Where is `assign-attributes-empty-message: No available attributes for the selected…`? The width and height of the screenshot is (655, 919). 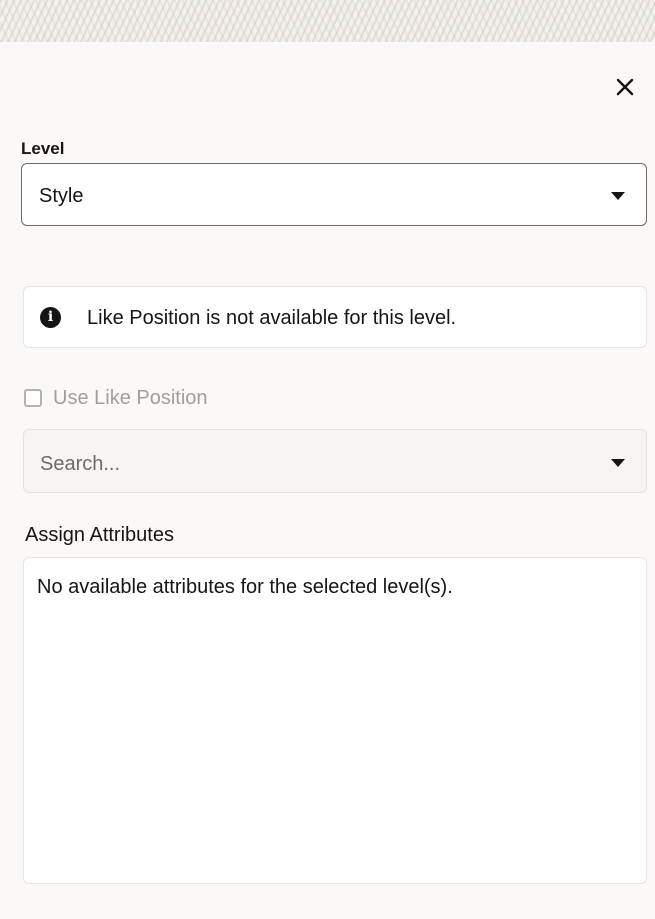
assign-attributes-empty-message: No available attributes for the selected… is located at coordinates (245, 587).